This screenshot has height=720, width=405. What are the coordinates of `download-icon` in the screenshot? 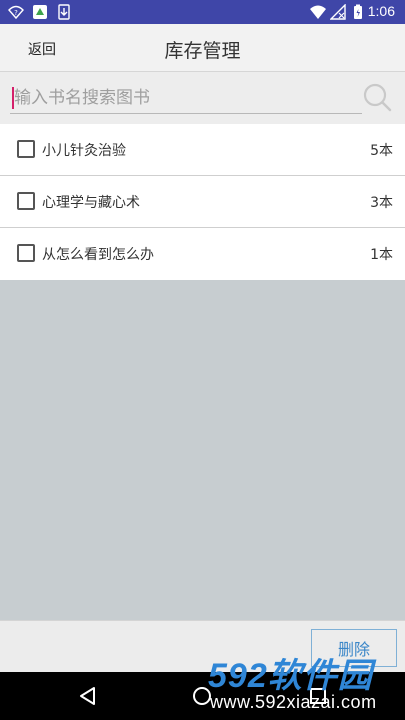 It's located at (64, 12).